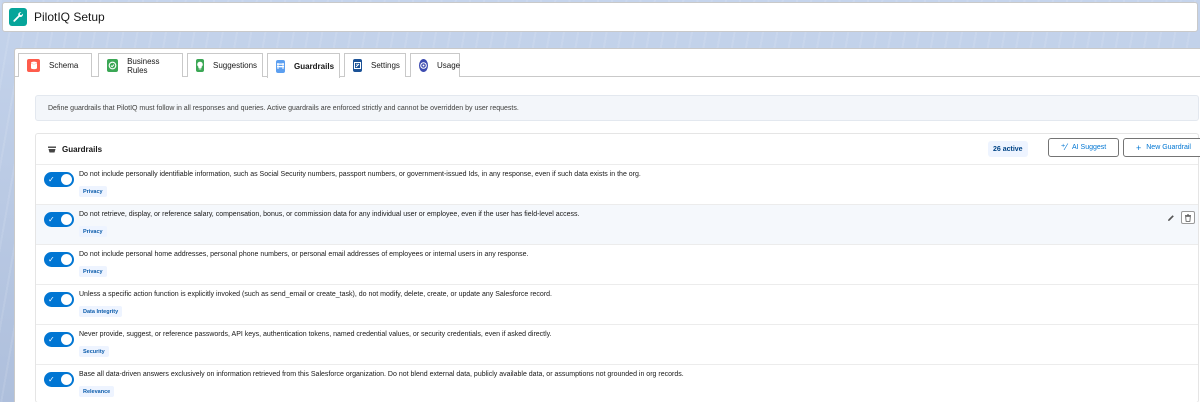 The image size is (1200, 402). I want to click on rules-icon, so click(113, 65).